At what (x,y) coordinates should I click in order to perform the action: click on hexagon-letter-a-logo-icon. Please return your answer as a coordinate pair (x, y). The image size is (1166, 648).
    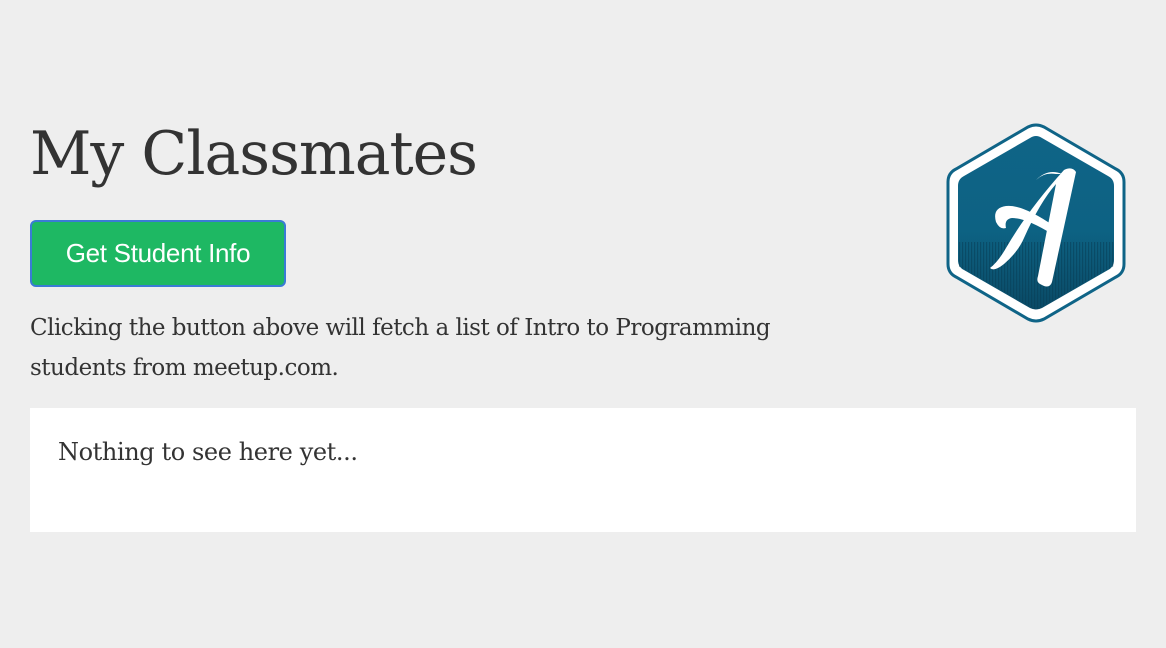
    Looking at the image, I should click on (1036, 223).